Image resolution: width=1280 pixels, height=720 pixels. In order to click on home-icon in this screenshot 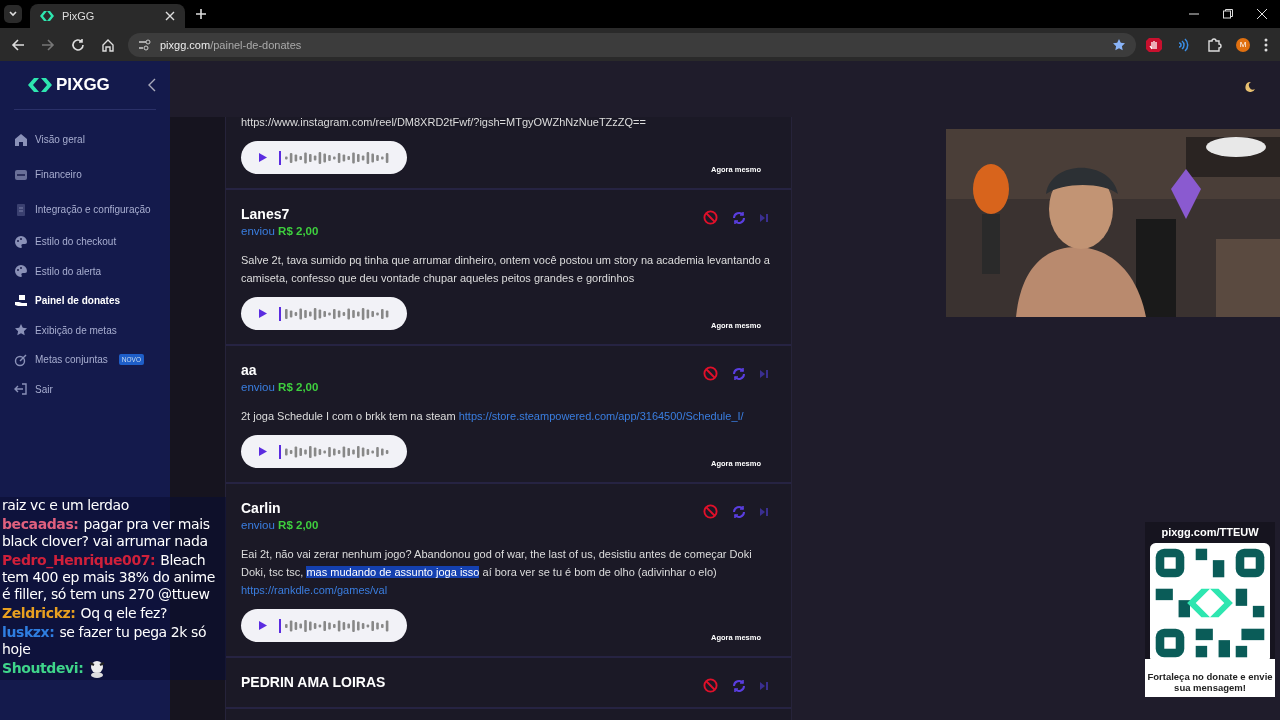, I will do `click(108, 44)`.